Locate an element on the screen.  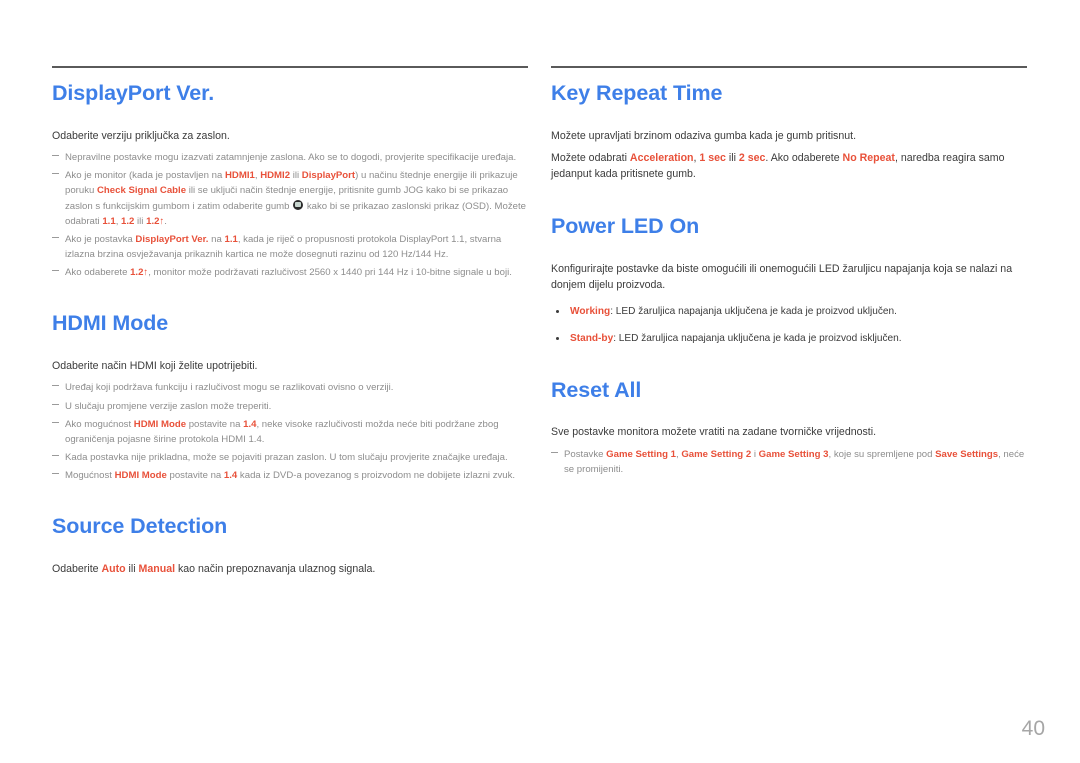
highlighted-term: Game Setting 3 is located at coordinates (793, 454).